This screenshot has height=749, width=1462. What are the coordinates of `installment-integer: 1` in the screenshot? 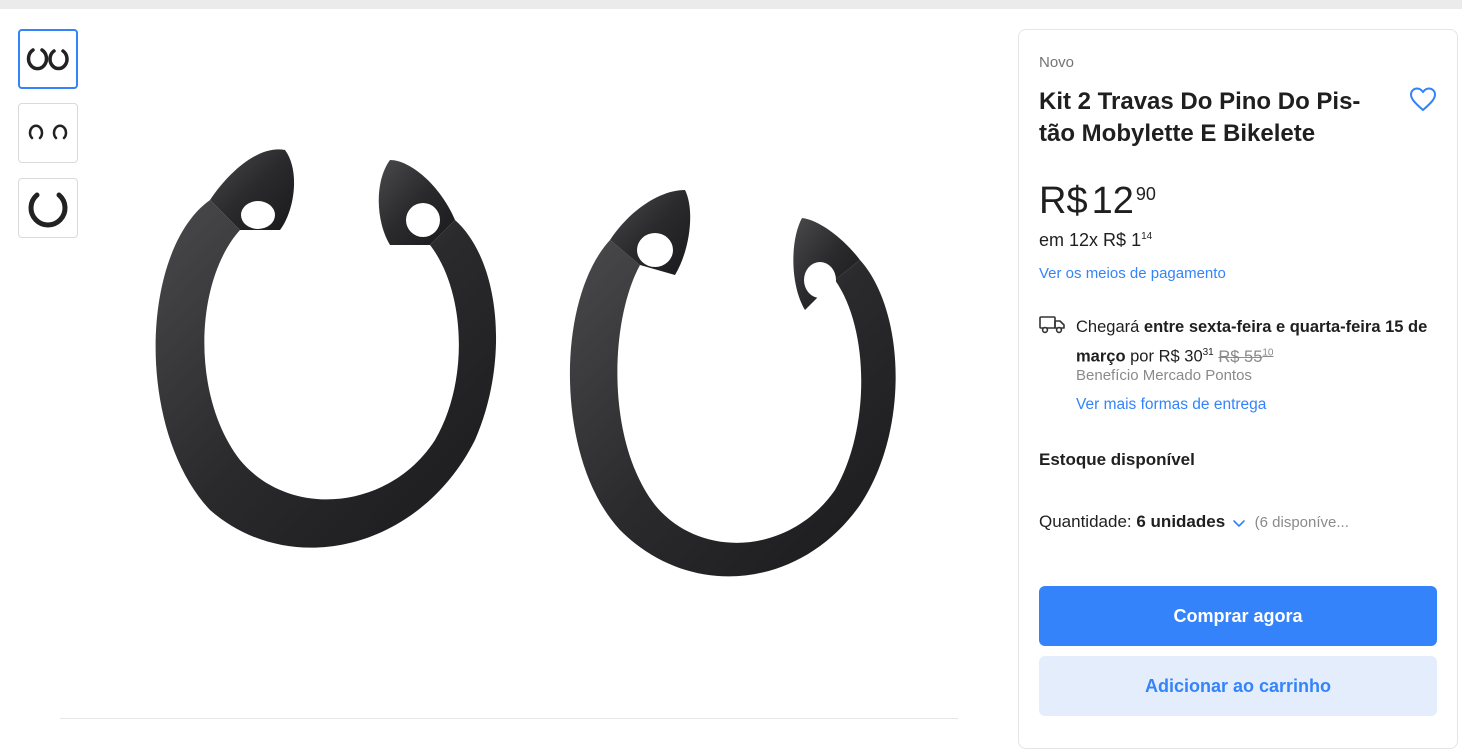 It's located at (1136, 240).